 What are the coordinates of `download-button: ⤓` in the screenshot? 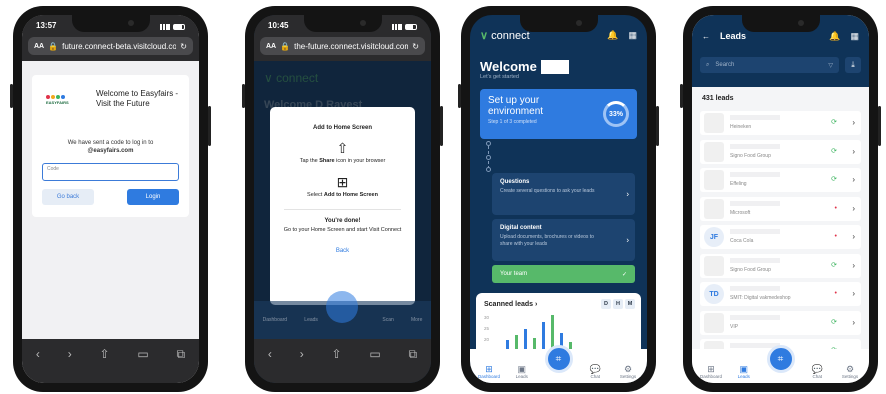 It's located at (853, 65).